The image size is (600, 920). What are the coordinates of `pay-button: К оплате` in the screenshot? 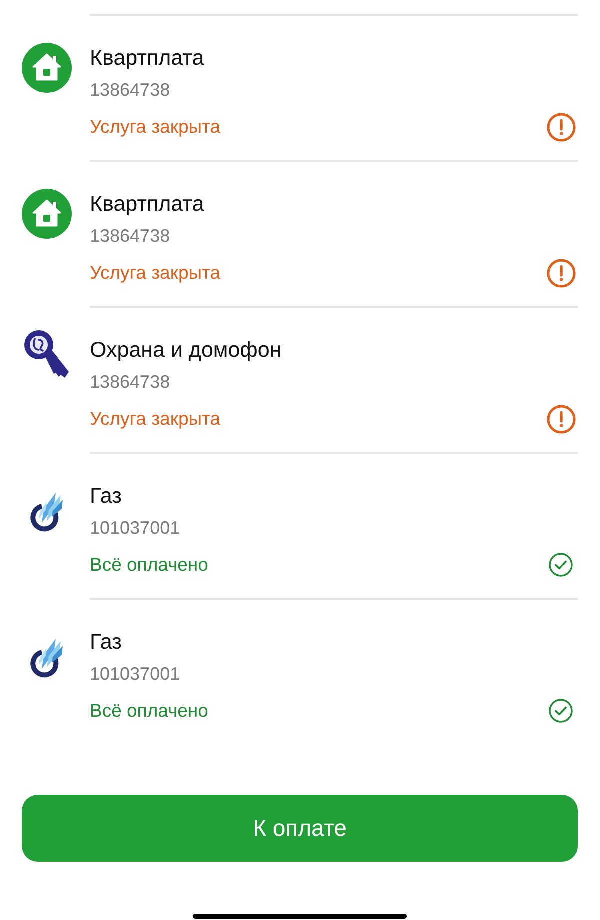 It's located at (300, 828).